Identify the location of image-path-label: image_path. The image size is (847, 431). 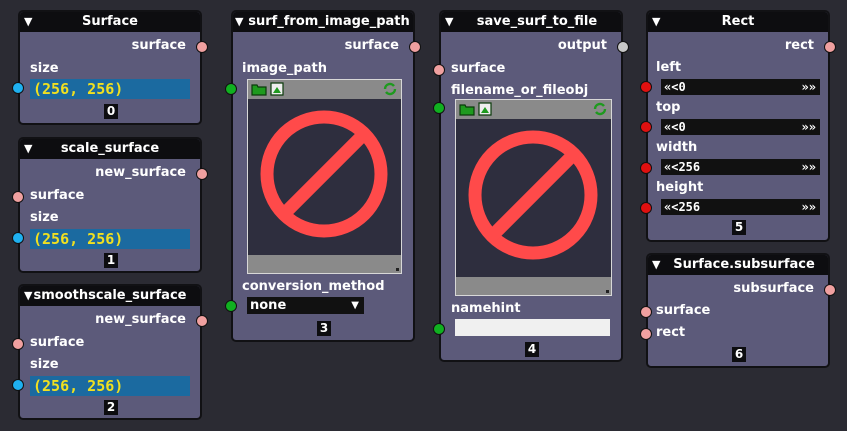
(284, 68).